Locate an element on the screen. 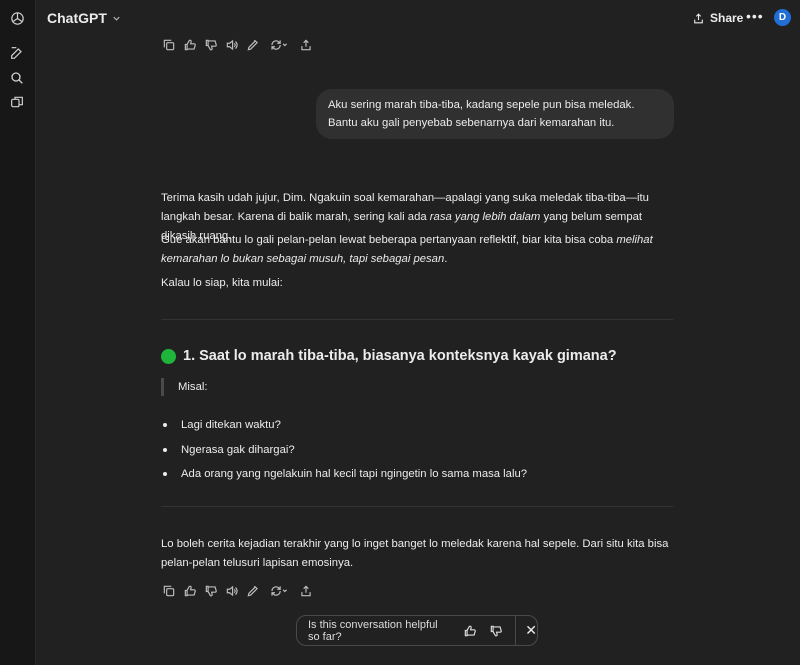  feedback-prompt: Is this conversation helpful so far? ✕ is located at coordinates (417, 630).